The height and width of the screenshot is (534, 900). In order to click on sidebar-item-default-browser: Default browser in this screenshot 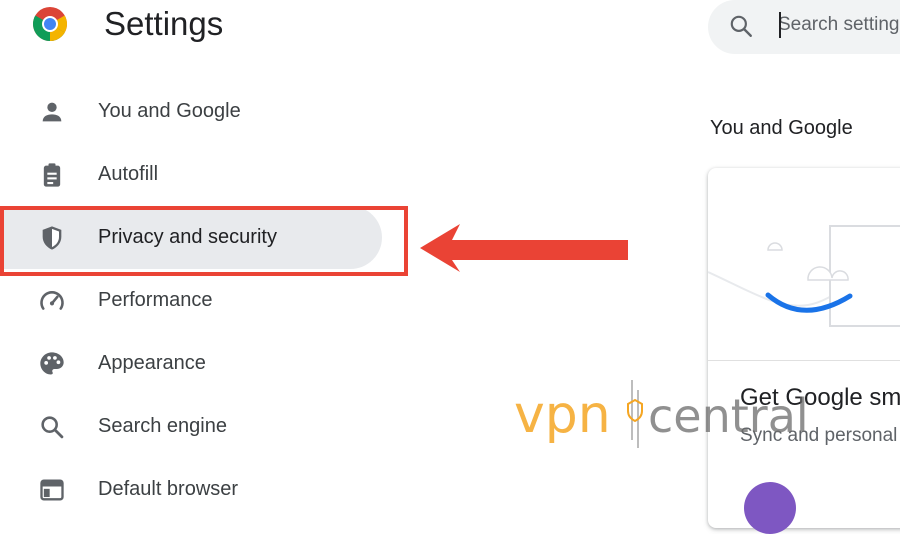, I will do `click(191, 489)`.